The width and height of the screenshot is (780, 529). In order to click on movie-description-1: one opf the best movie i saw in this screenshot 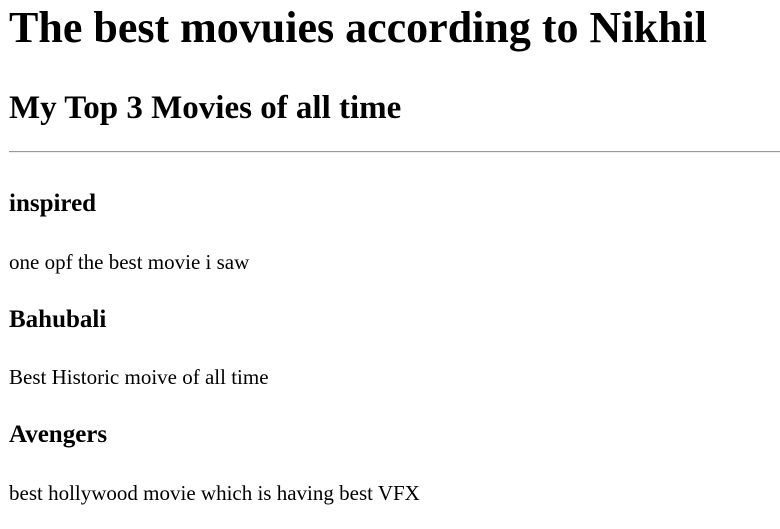, I will do `click(129, 262)`.